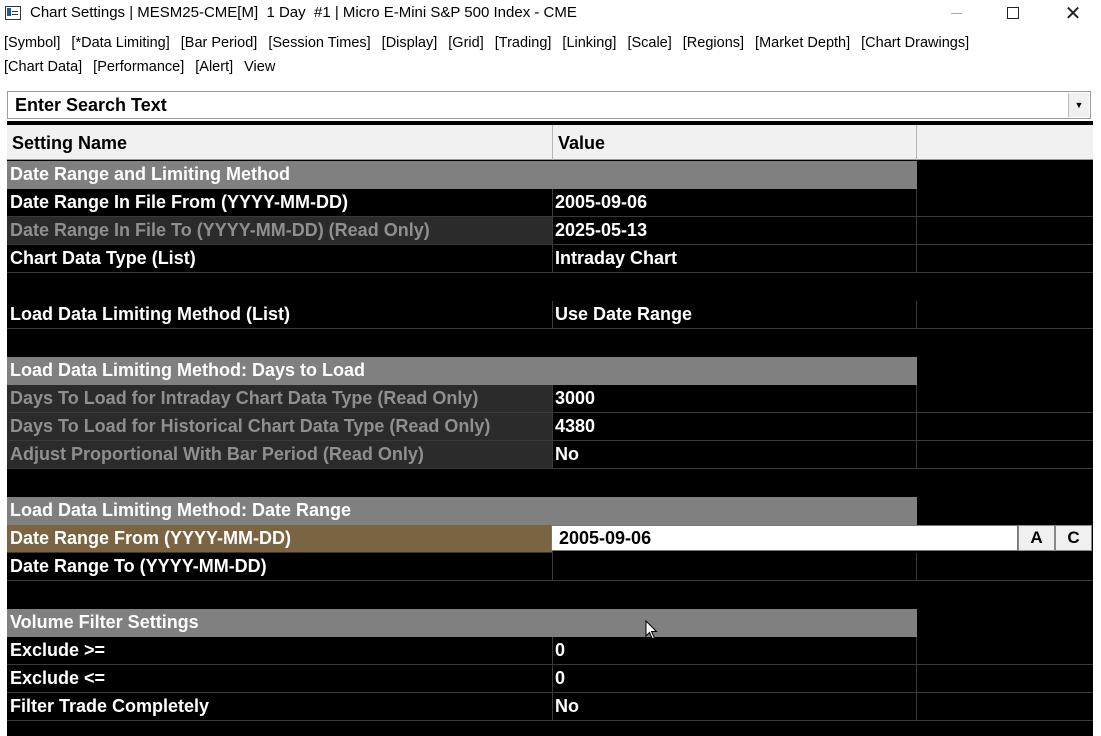 The height and width of the screenshot is (736, 1101). What do you see at coordinates (91, 105) in the screenshot?
I see `search-placeholder: Enter Search Text` at bounding box center [91, 105].